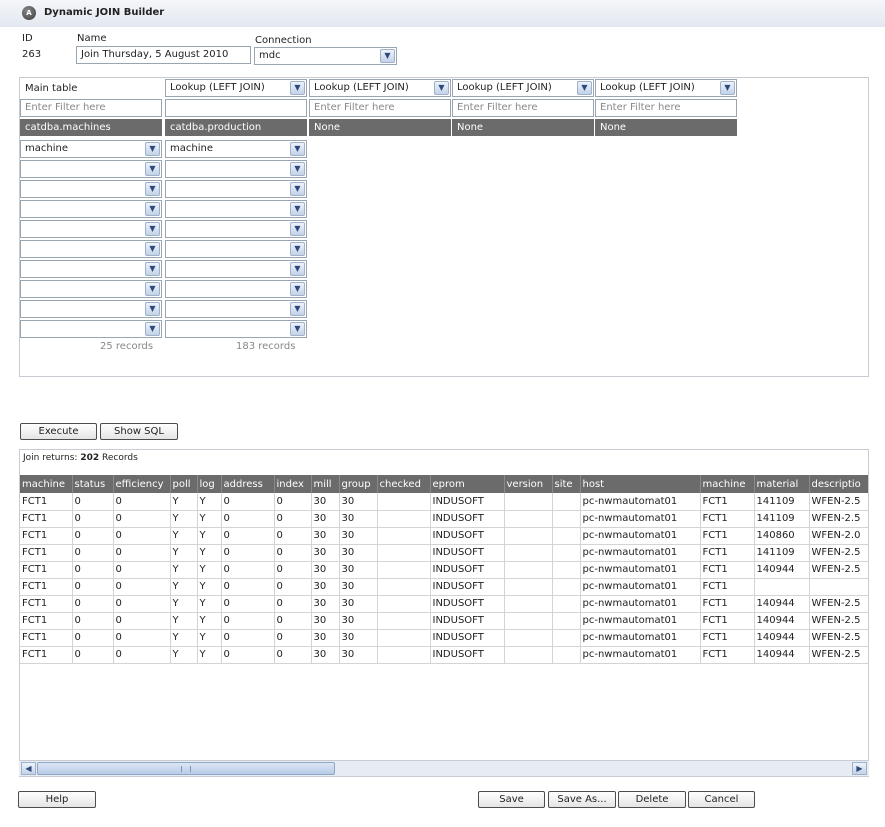 This screenshot has width=885, height=827. I want to click on column-header: index, so click(293, 484).